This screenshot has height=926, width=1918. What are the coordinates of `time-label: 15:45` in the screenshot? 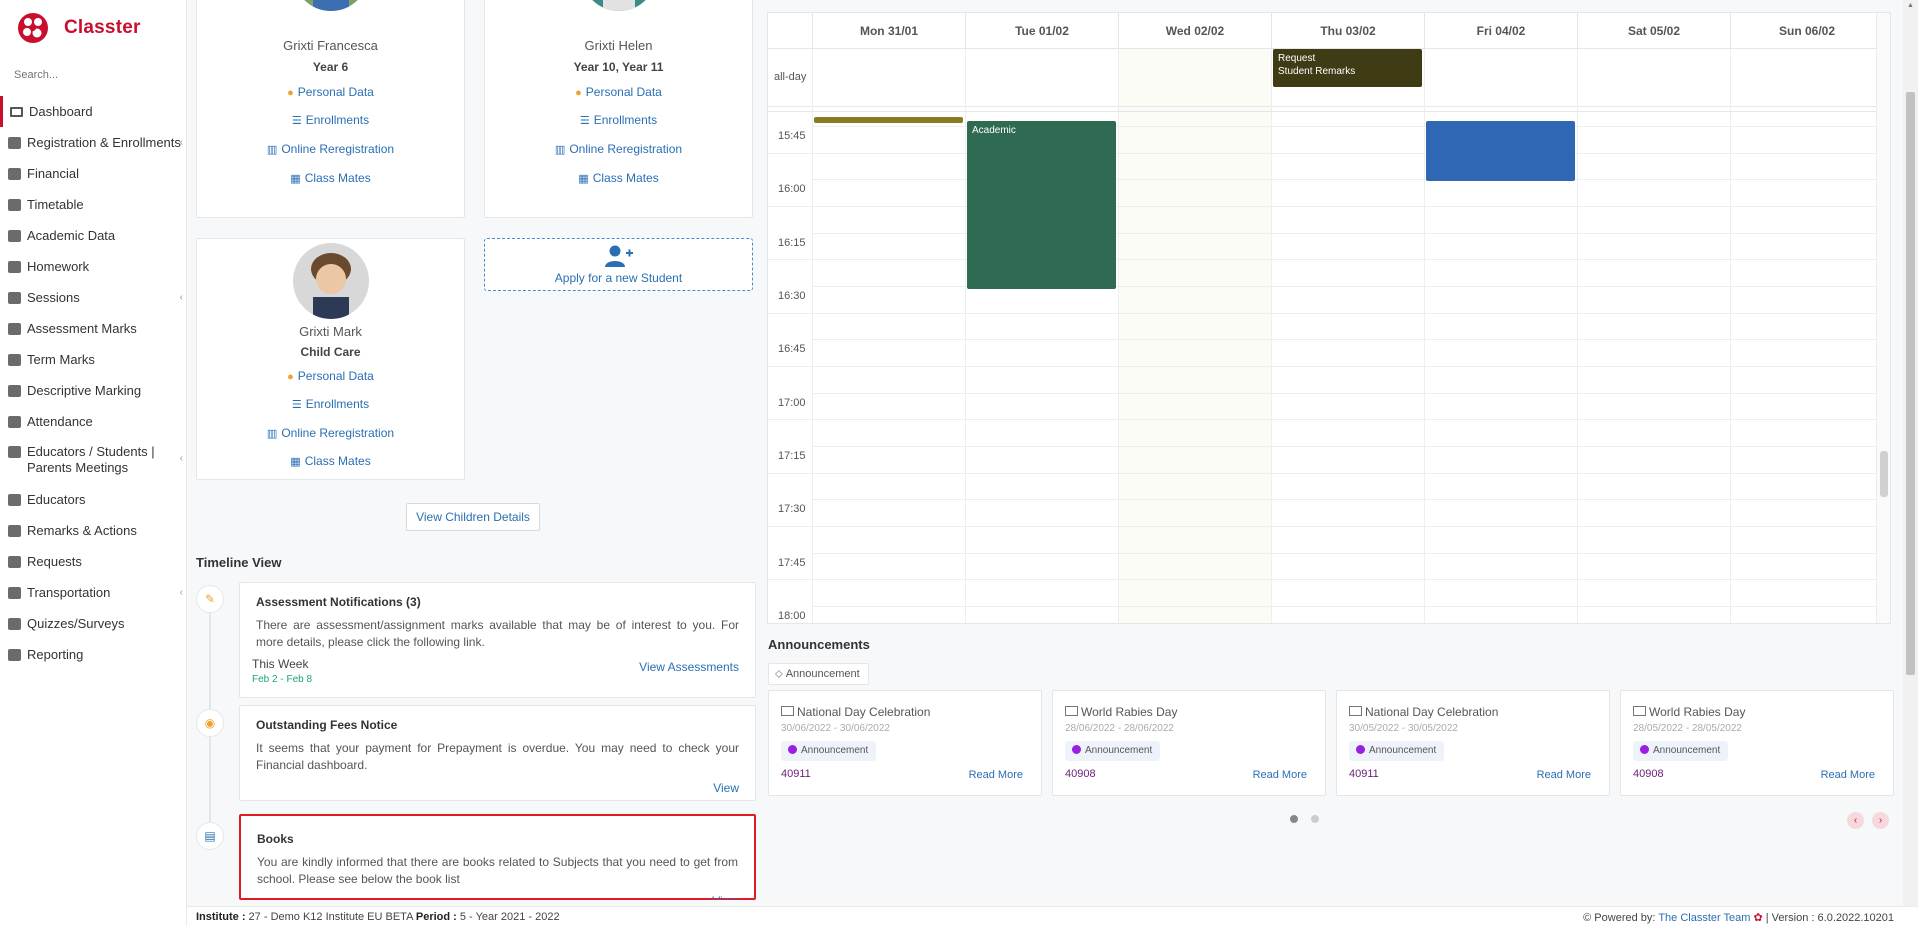 It's located at (792, 136).